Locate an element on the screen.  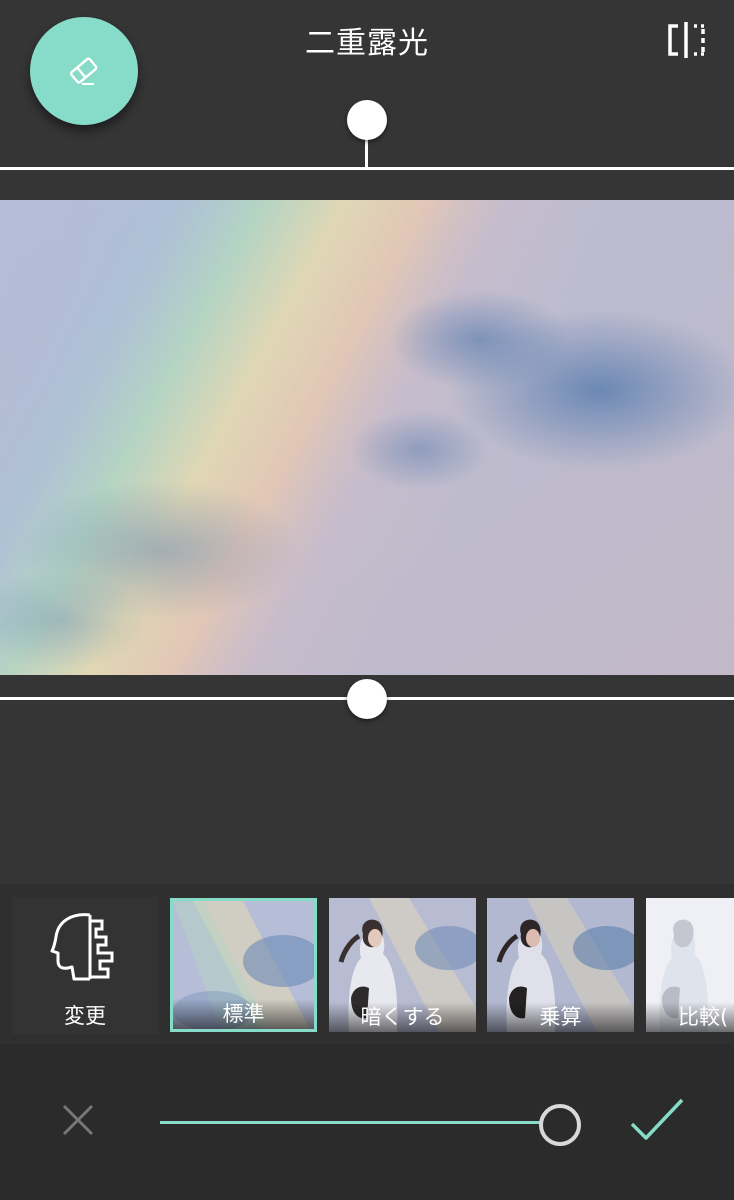
blend-multiply-thumb: 乗算 is located at coordinates (560, 965).